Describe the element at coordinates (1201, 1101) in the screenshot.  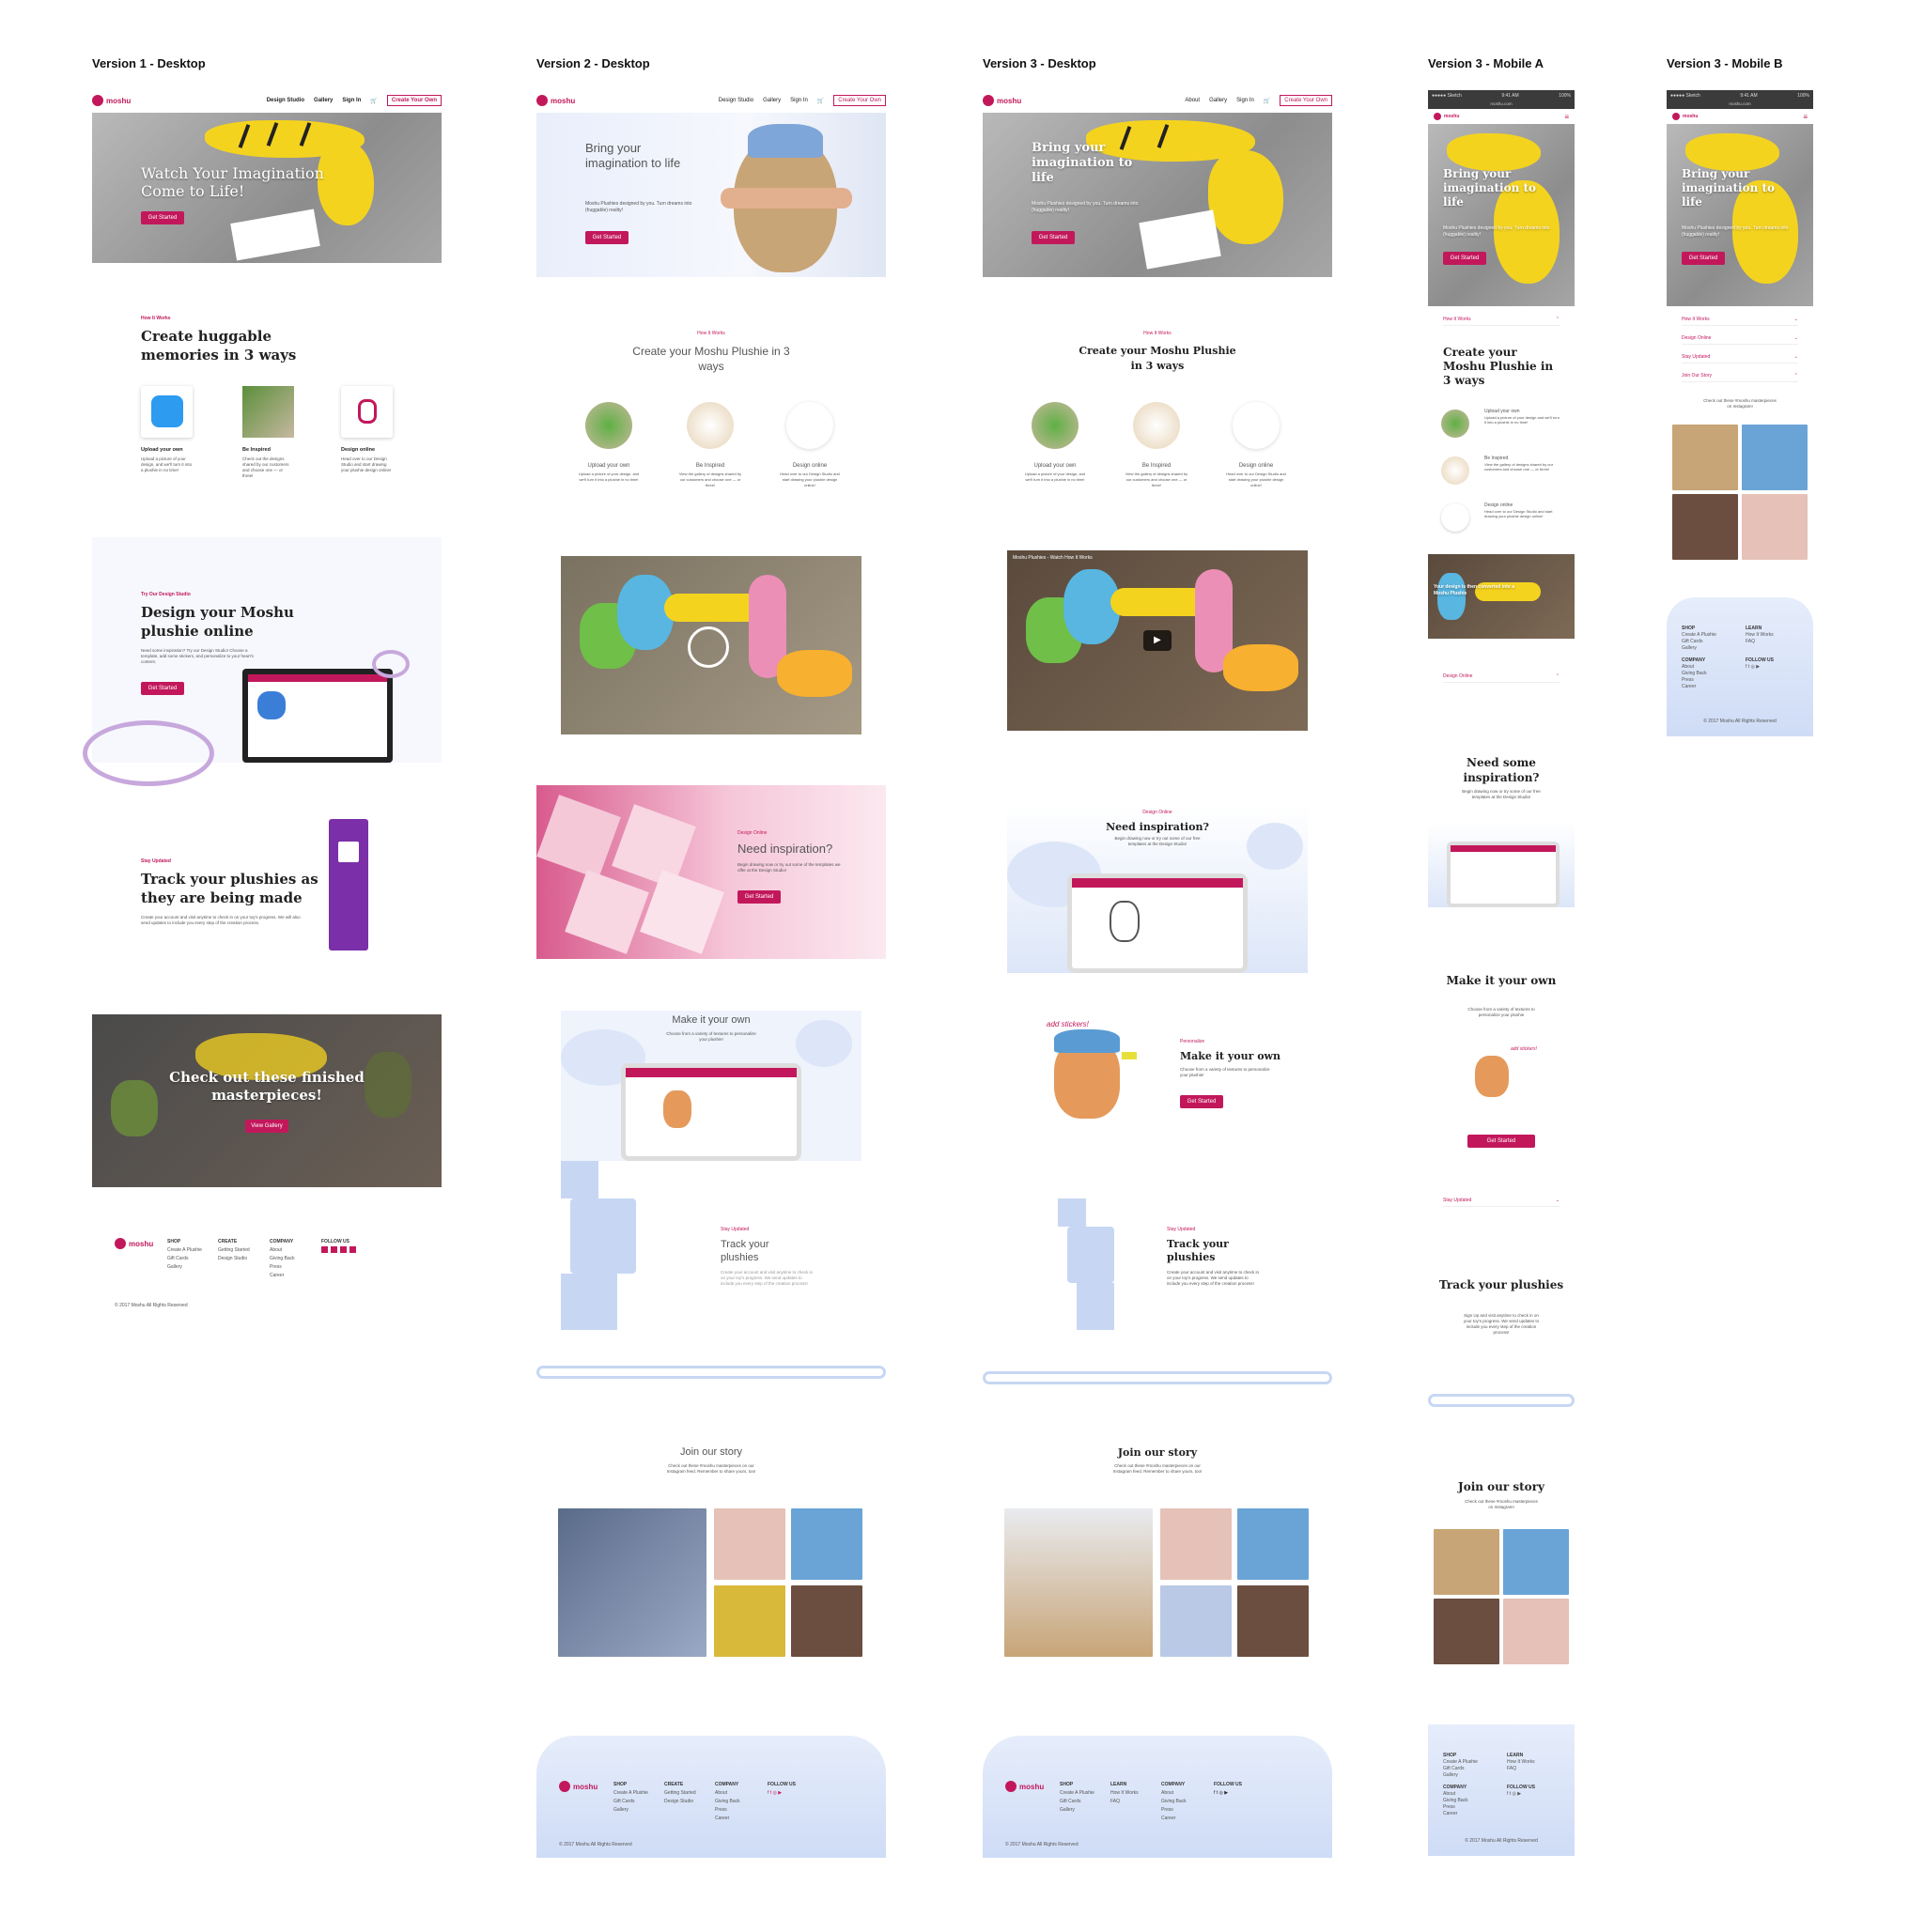
I see `v3-make-get-started: Get Started` at that location.